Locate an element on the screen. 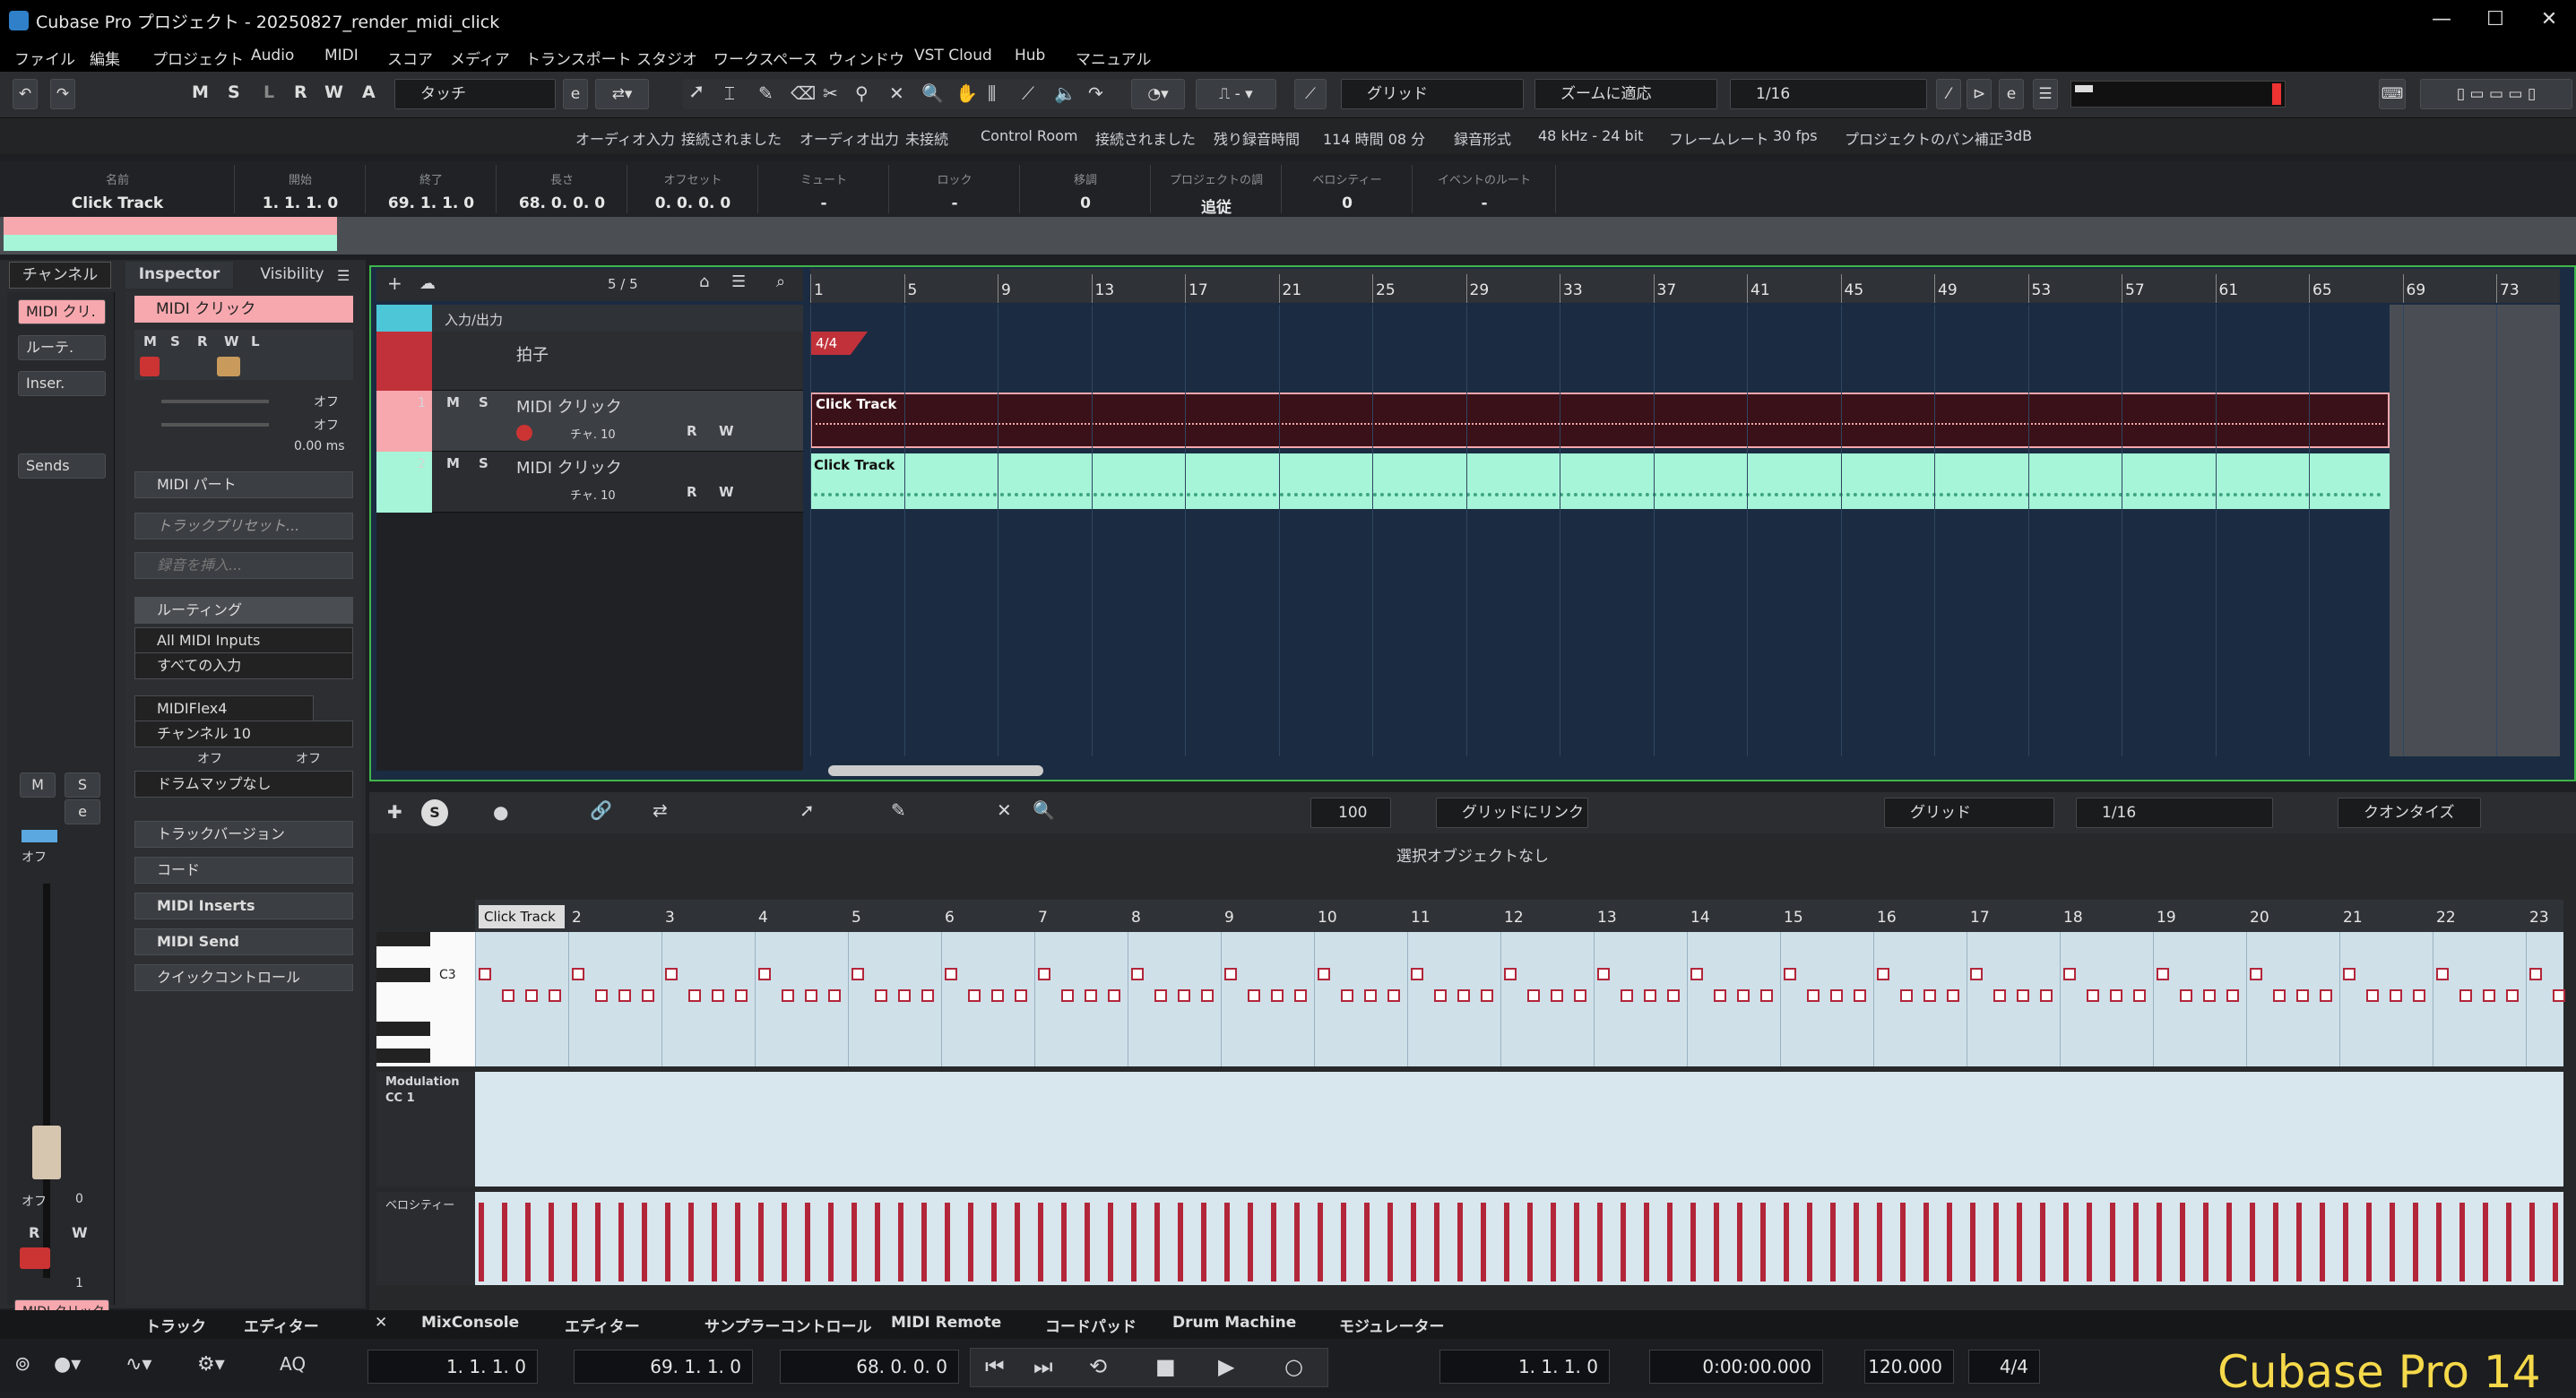 The width and height of the screenshot is (2576, 1398). track-row-1: 1 M S MIDI クリック チャ. 10 R W is located at coordinates (589, 421).